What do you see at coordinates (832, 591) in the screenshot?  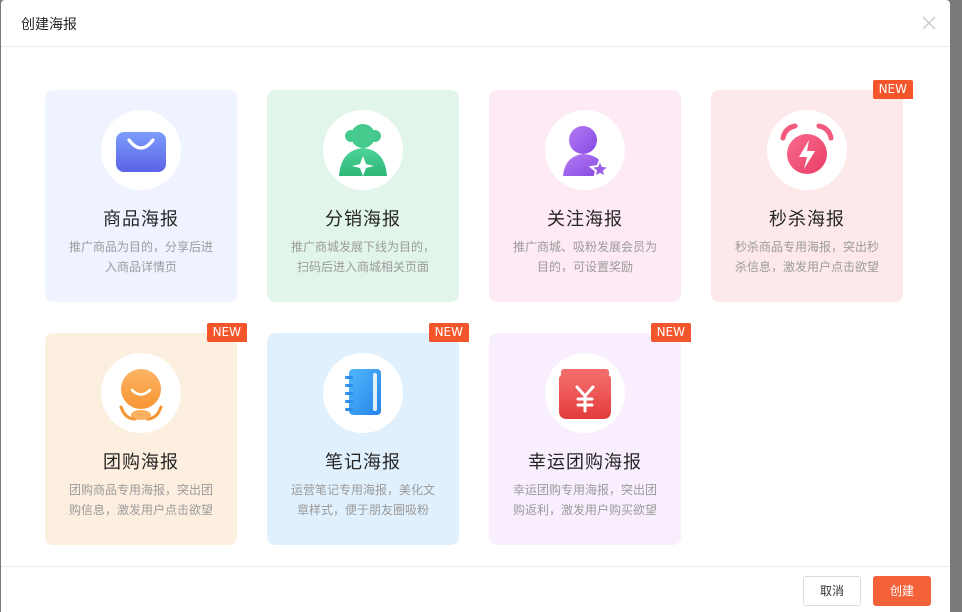 I see `cancel-button: 取消` at bounding box center [832, 591].